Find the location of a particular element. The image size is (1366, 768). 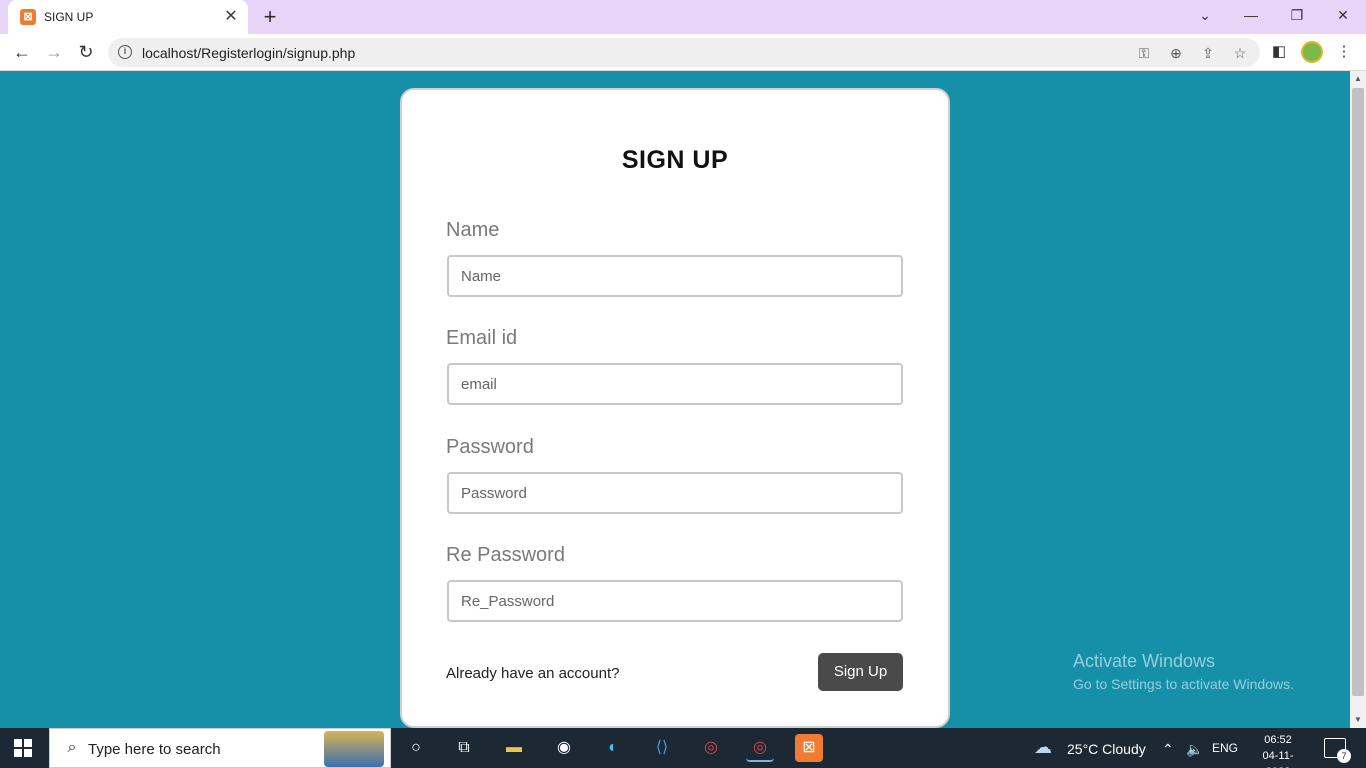

watermark-title: Activate Windows is located at coordinates (1144, 661).